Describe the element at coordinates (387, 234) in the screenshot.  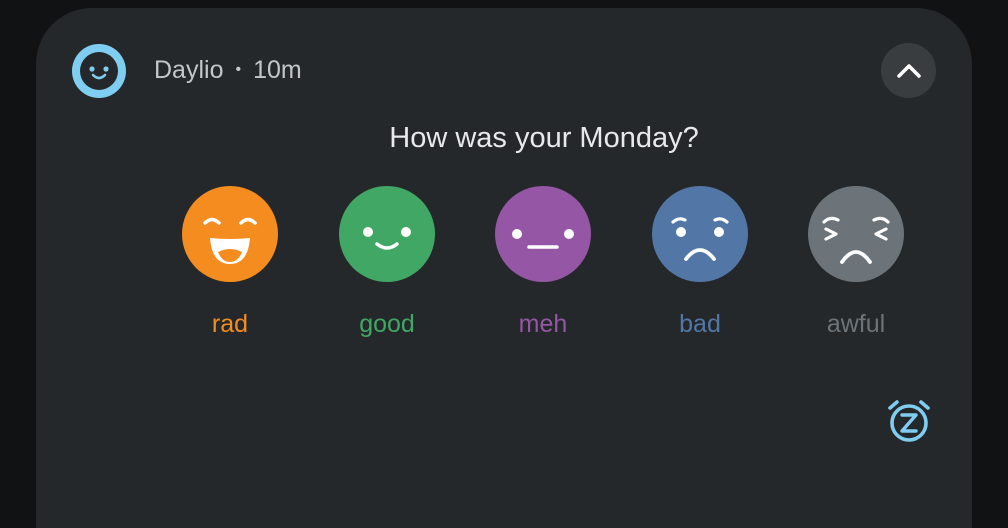
I see `good-face-icon` at that location.